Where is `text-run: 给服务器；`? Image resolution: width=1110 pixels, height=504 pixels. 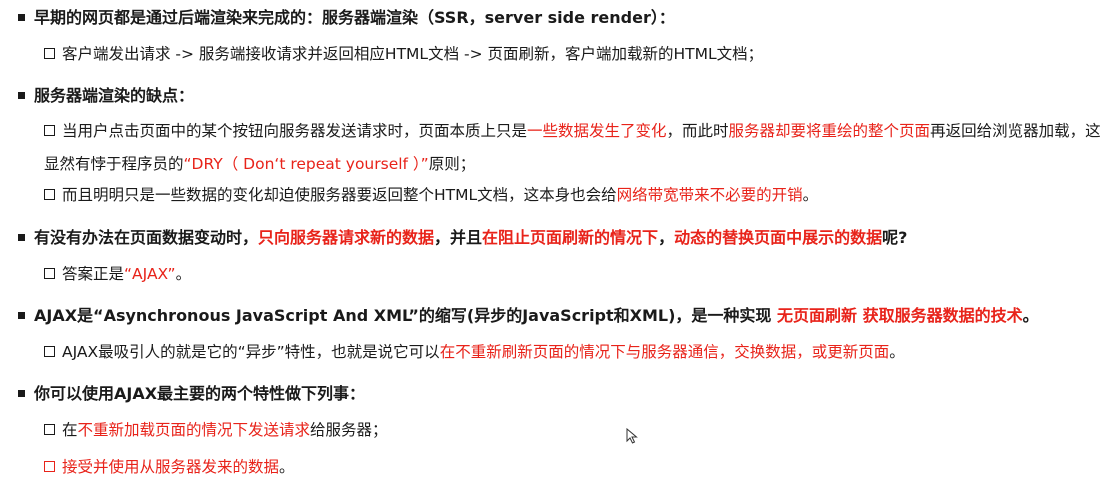 text-run: 给服务器； is located at coordinates (349, 430).